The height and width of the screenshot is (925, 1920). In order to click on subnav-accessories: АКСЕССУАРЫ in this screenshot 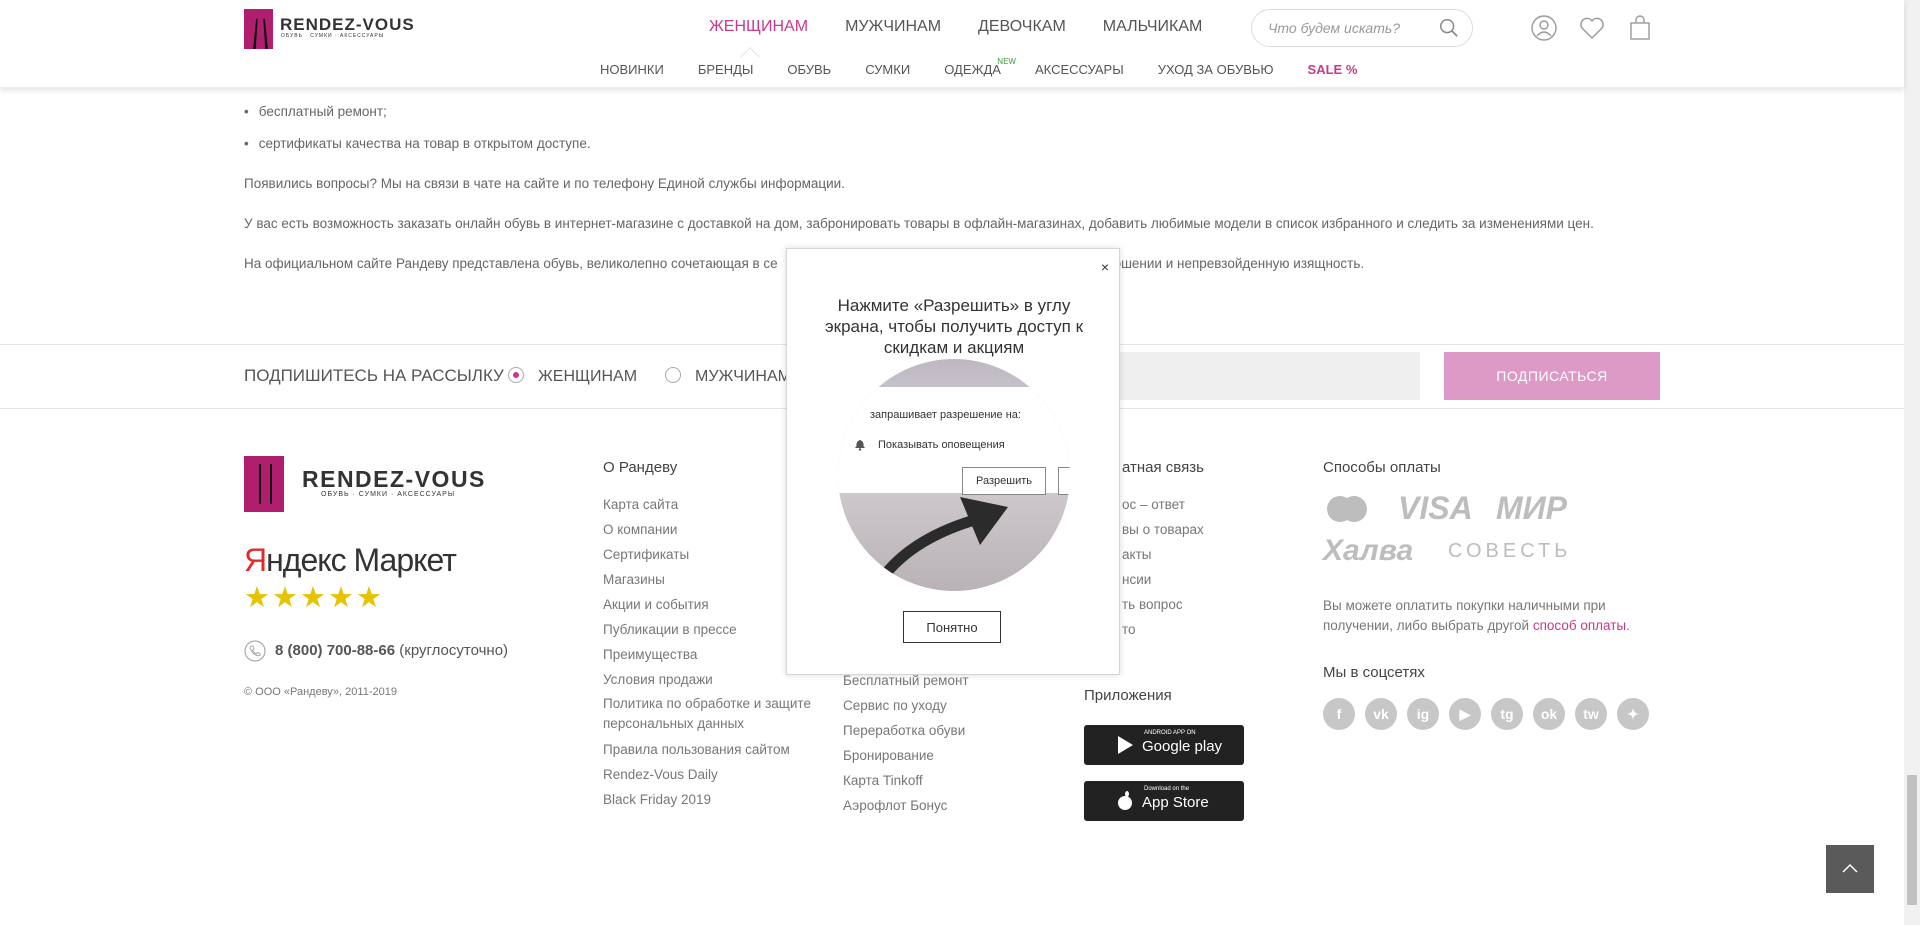, I will do `click(1079, 69)`.